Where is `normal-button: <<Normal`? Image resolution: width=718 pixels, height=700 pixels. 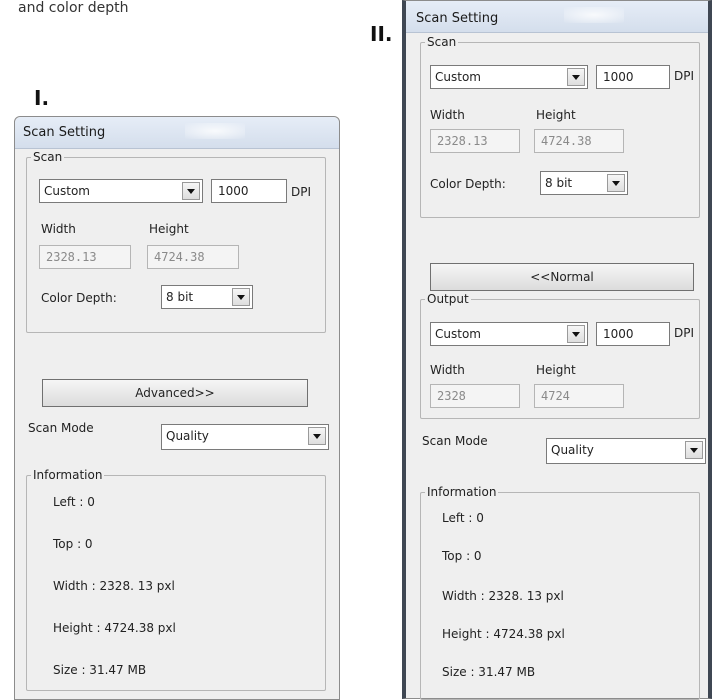
normal-button: <<Normal is located at coordinates (562, 277).